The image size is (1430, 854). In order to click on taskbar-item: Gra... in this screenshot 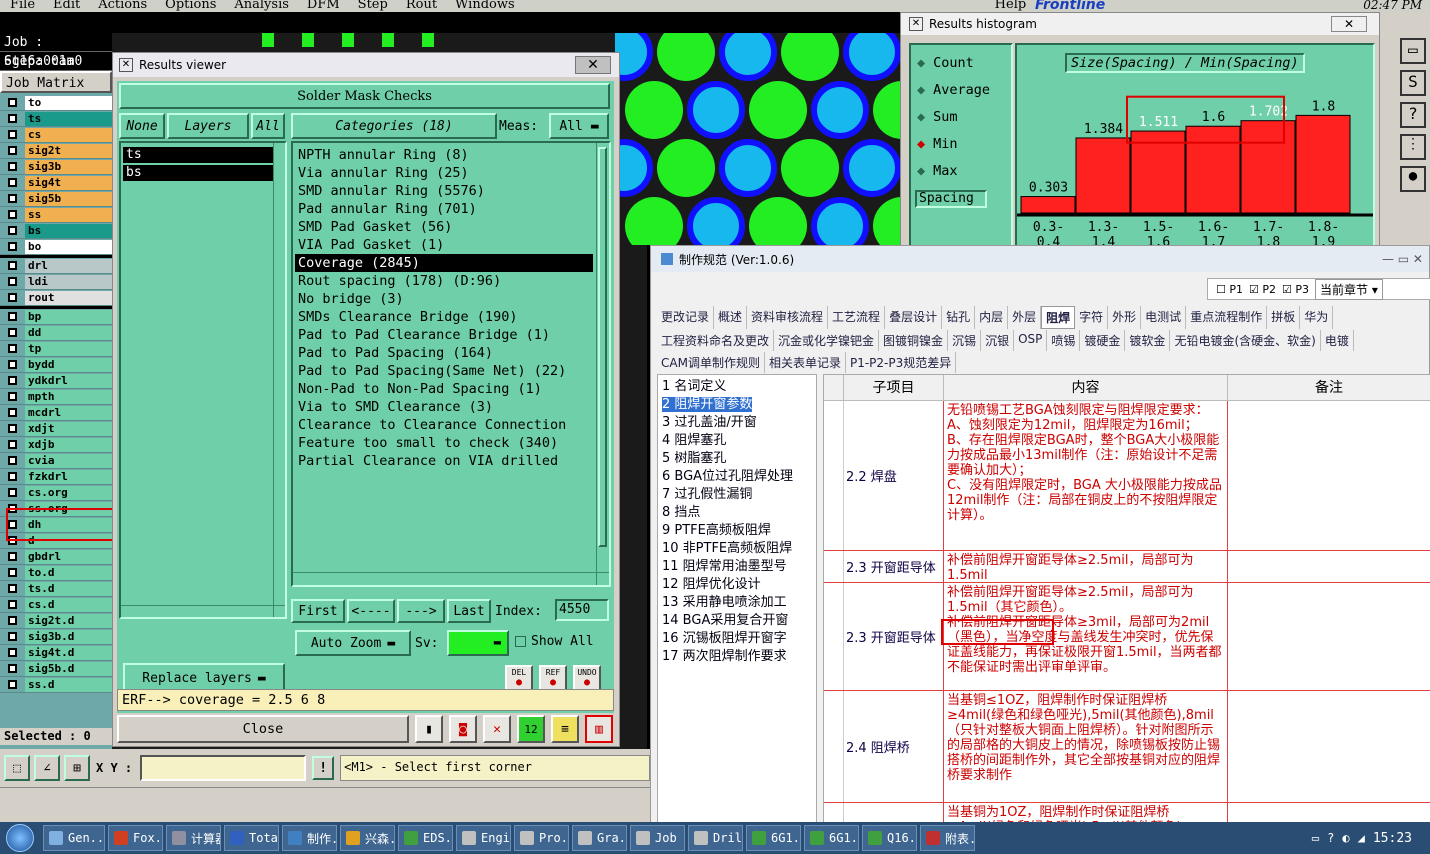, I will do `click(599, 838)`.